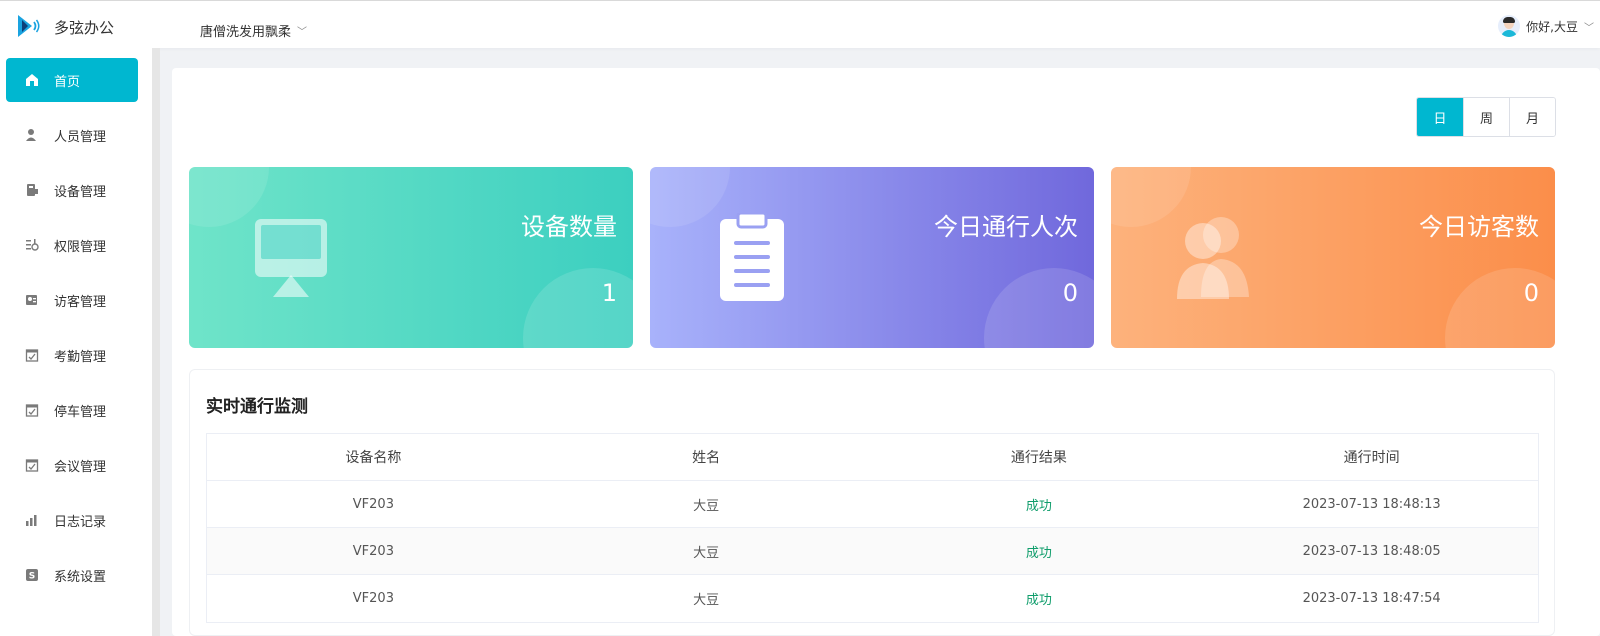 The height and width of the screenshot is (636, 1600). I want to click on sidebar-item-label: 权限管理, so click(80, 247).